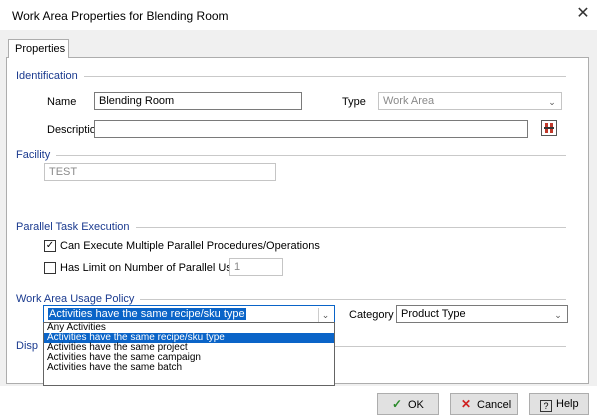 The image size is (597, 416). What do you see at coordinates (482, 314) in the screenshot?
I see `category-combo: Product Type ⌄` at bounding box center [482, 314].